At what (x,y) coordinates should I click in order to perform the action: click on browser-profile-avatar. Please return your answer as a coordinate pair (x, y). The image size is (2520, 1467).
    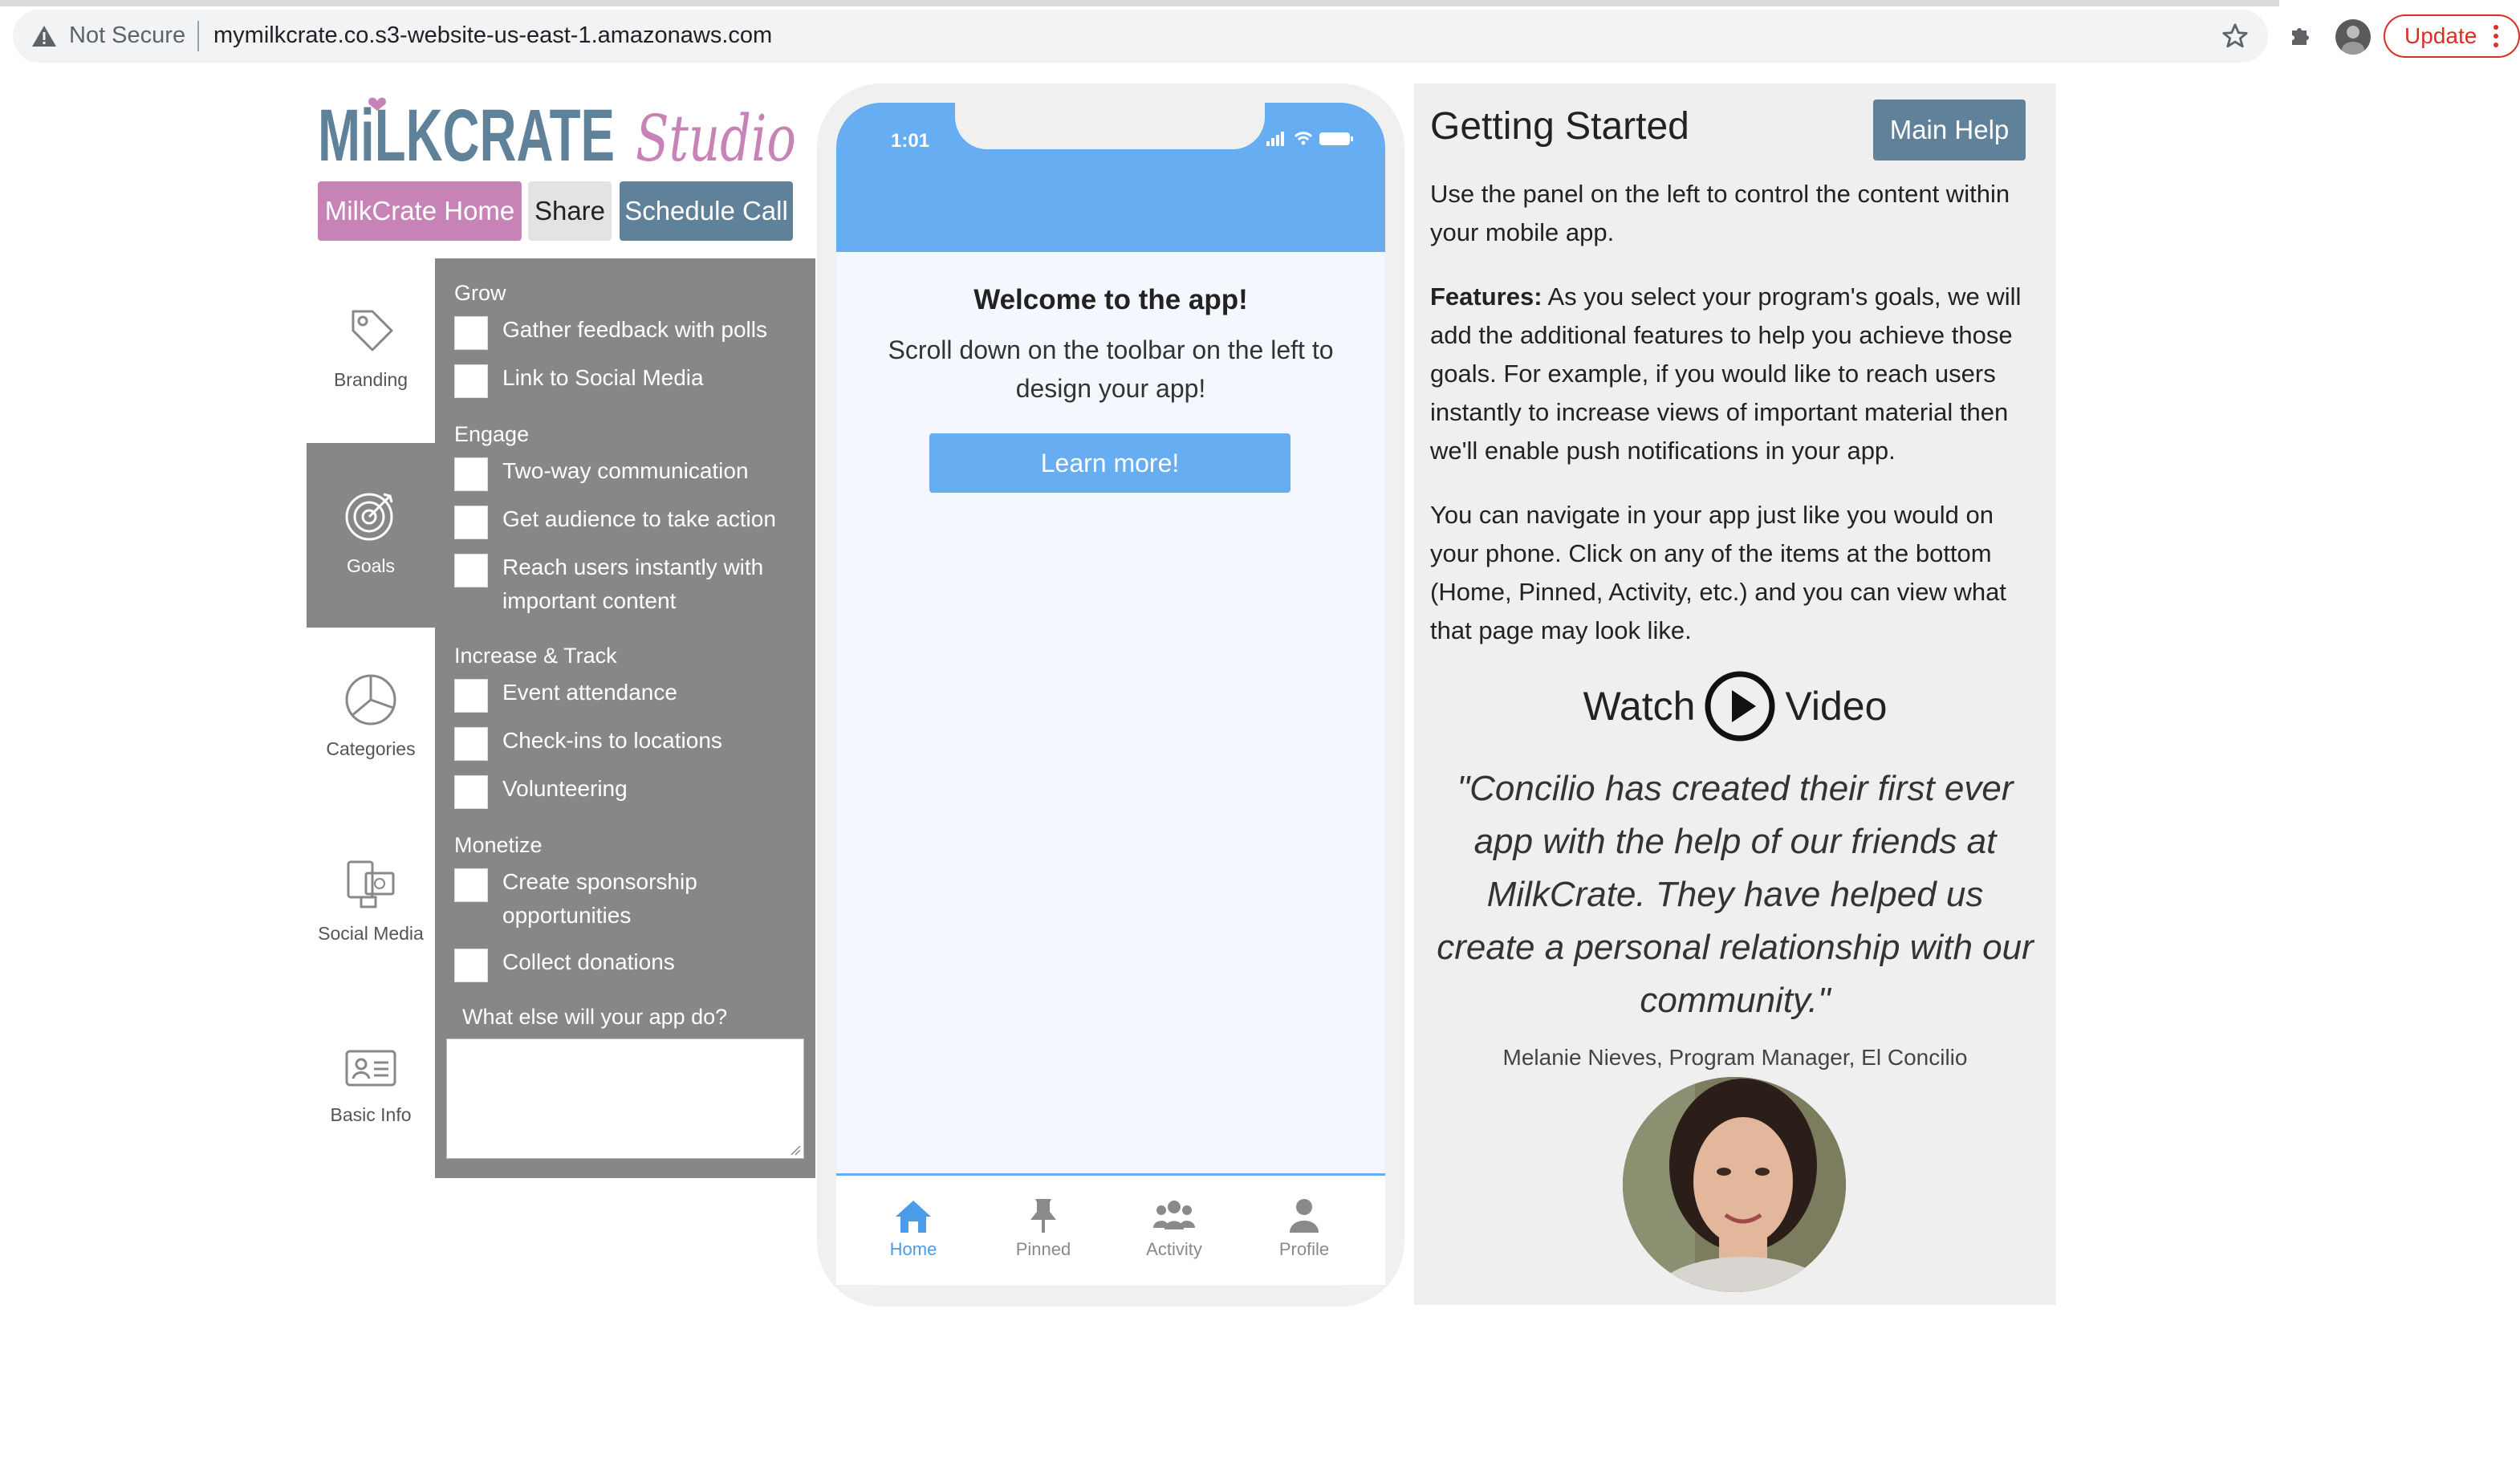
    Looking at the image, I should click on (2353, 37).